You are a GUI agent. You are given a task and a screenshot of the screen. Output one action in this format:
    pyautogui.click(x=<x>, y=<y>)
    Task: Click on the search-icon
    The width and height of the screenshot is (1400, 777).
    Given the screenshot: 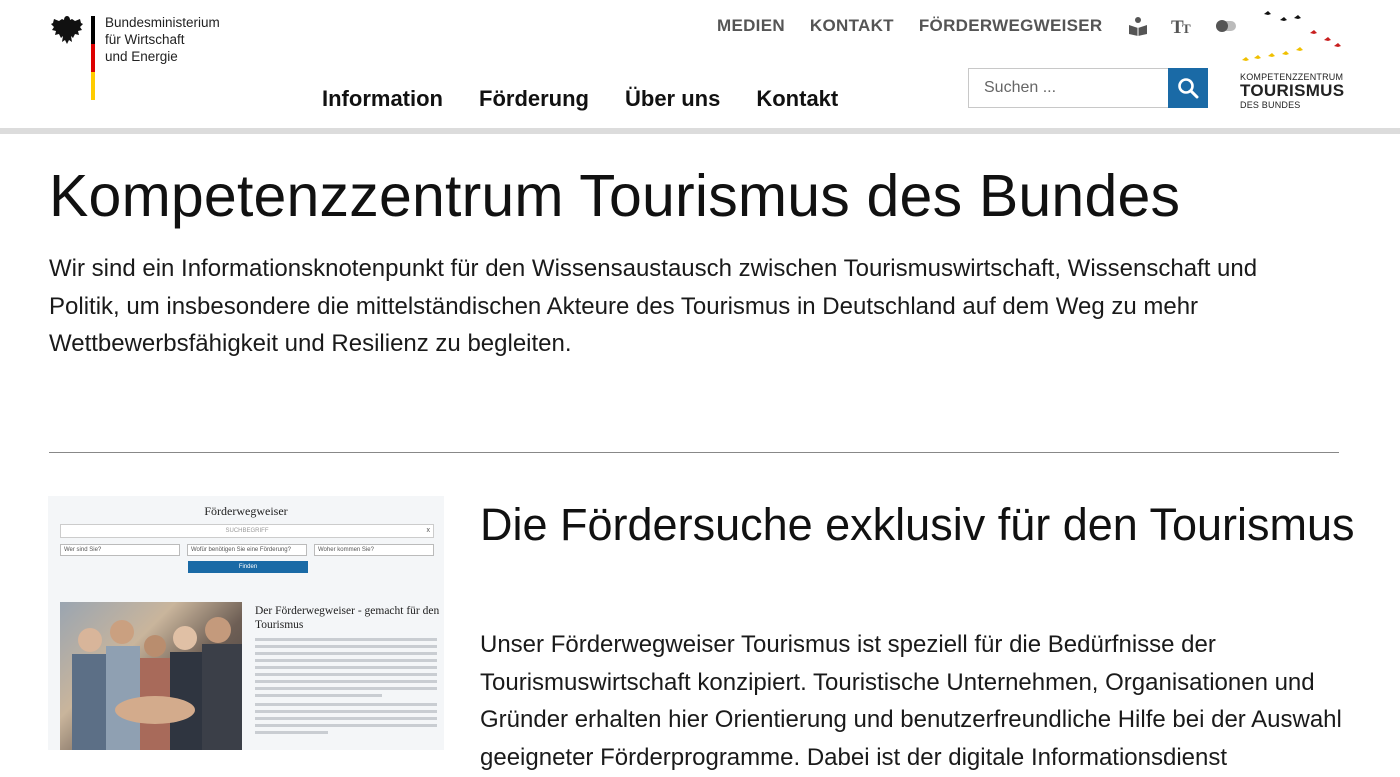 What is the action you would take?
    pyautogui.click(x=1188, y=88)
    